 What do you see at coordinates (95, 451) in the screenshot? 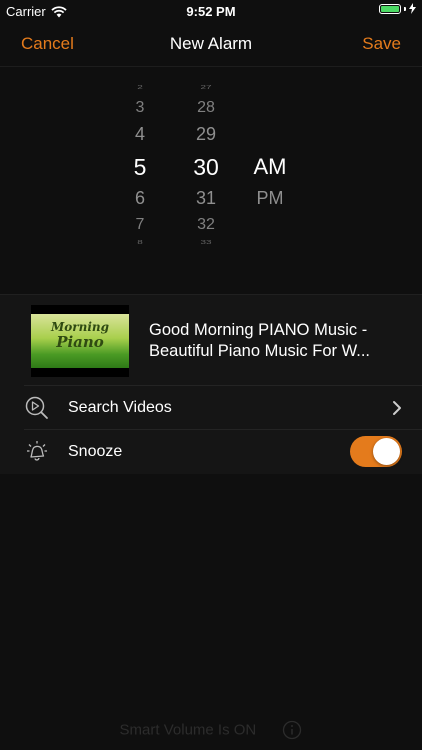
I see `snooze-label: Snooze` at bounding box center [95, 451].